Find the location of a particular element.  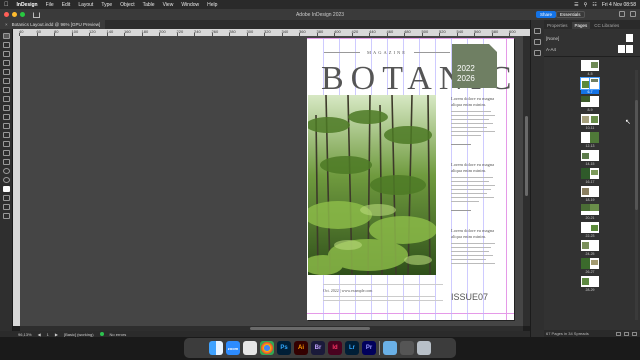

gradient-tool-icon is located at coordinates (6, 144).